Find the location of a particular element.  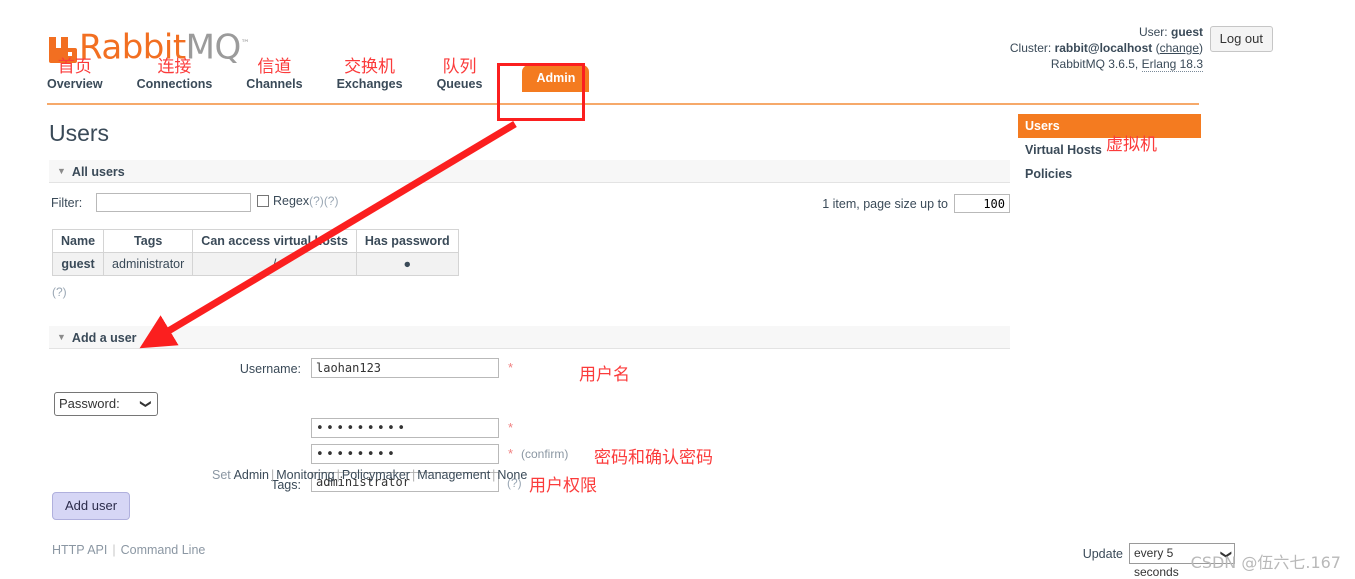

column-header-has-password: Has password is located at coordinates (407, 241).